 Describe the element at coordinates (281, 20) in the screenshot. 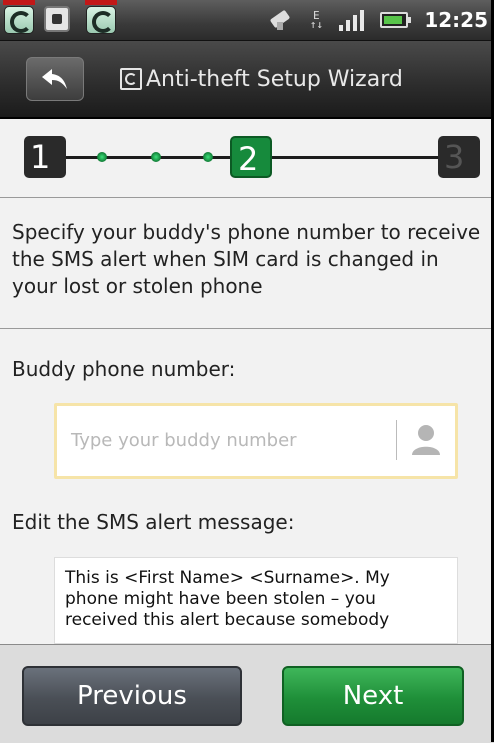

I see `satellite-icon` at that location.